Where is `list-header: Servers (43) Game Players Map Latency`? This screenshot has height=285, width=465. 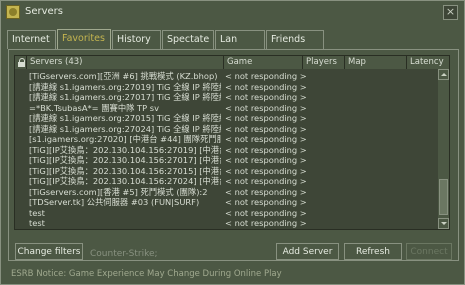 list-header: Servers (43) Game Players Map Latency is located at coordinates (232, 62).